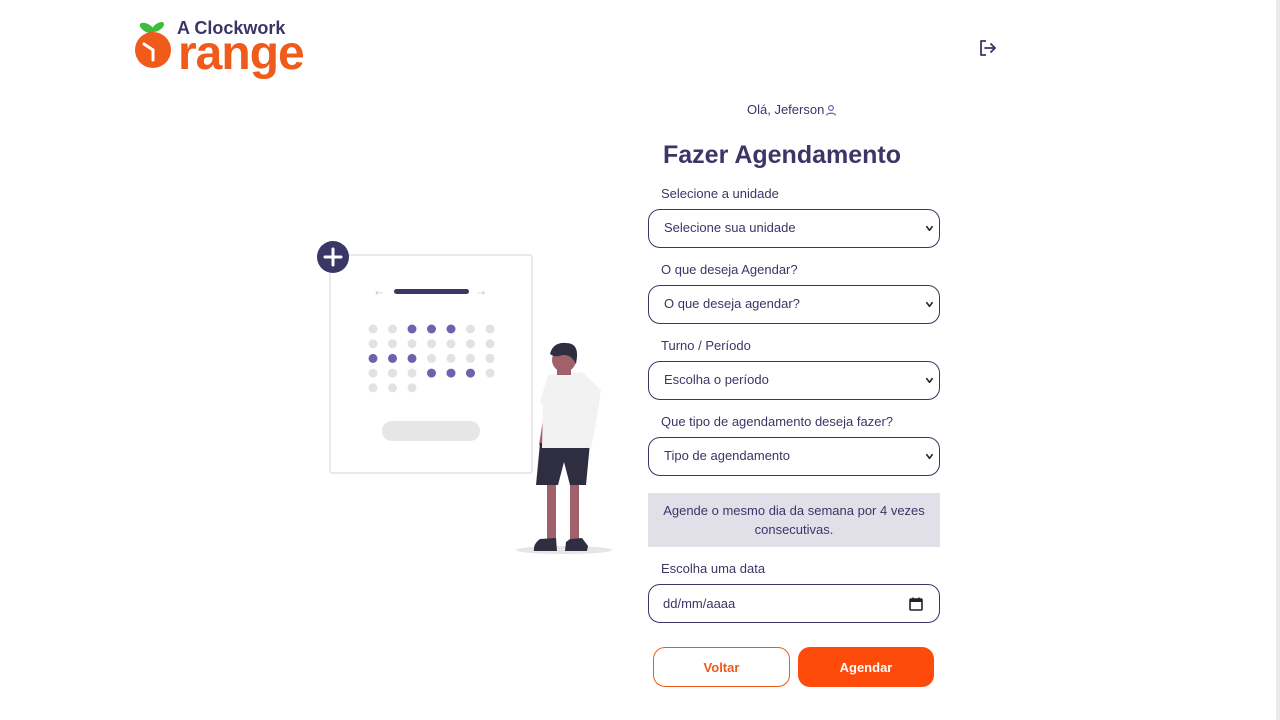 This screenshot has height=720, width=1280. Describe the element at coordinates (699, 603) in the screenshot. I see `date-placeholder: dd/mm/aaaa` at that location.